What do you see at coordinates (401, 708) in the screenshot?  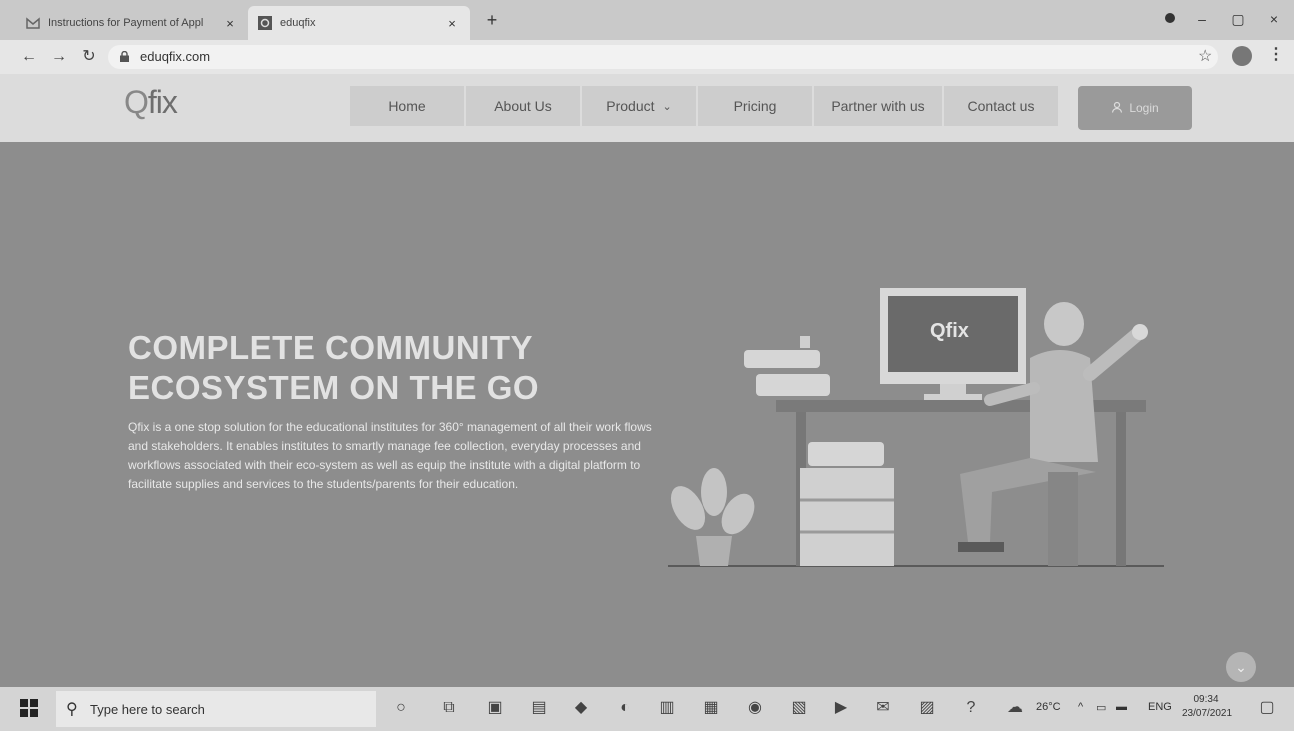 I see `cortana-icon: ○` at bounding box center [401, 708].